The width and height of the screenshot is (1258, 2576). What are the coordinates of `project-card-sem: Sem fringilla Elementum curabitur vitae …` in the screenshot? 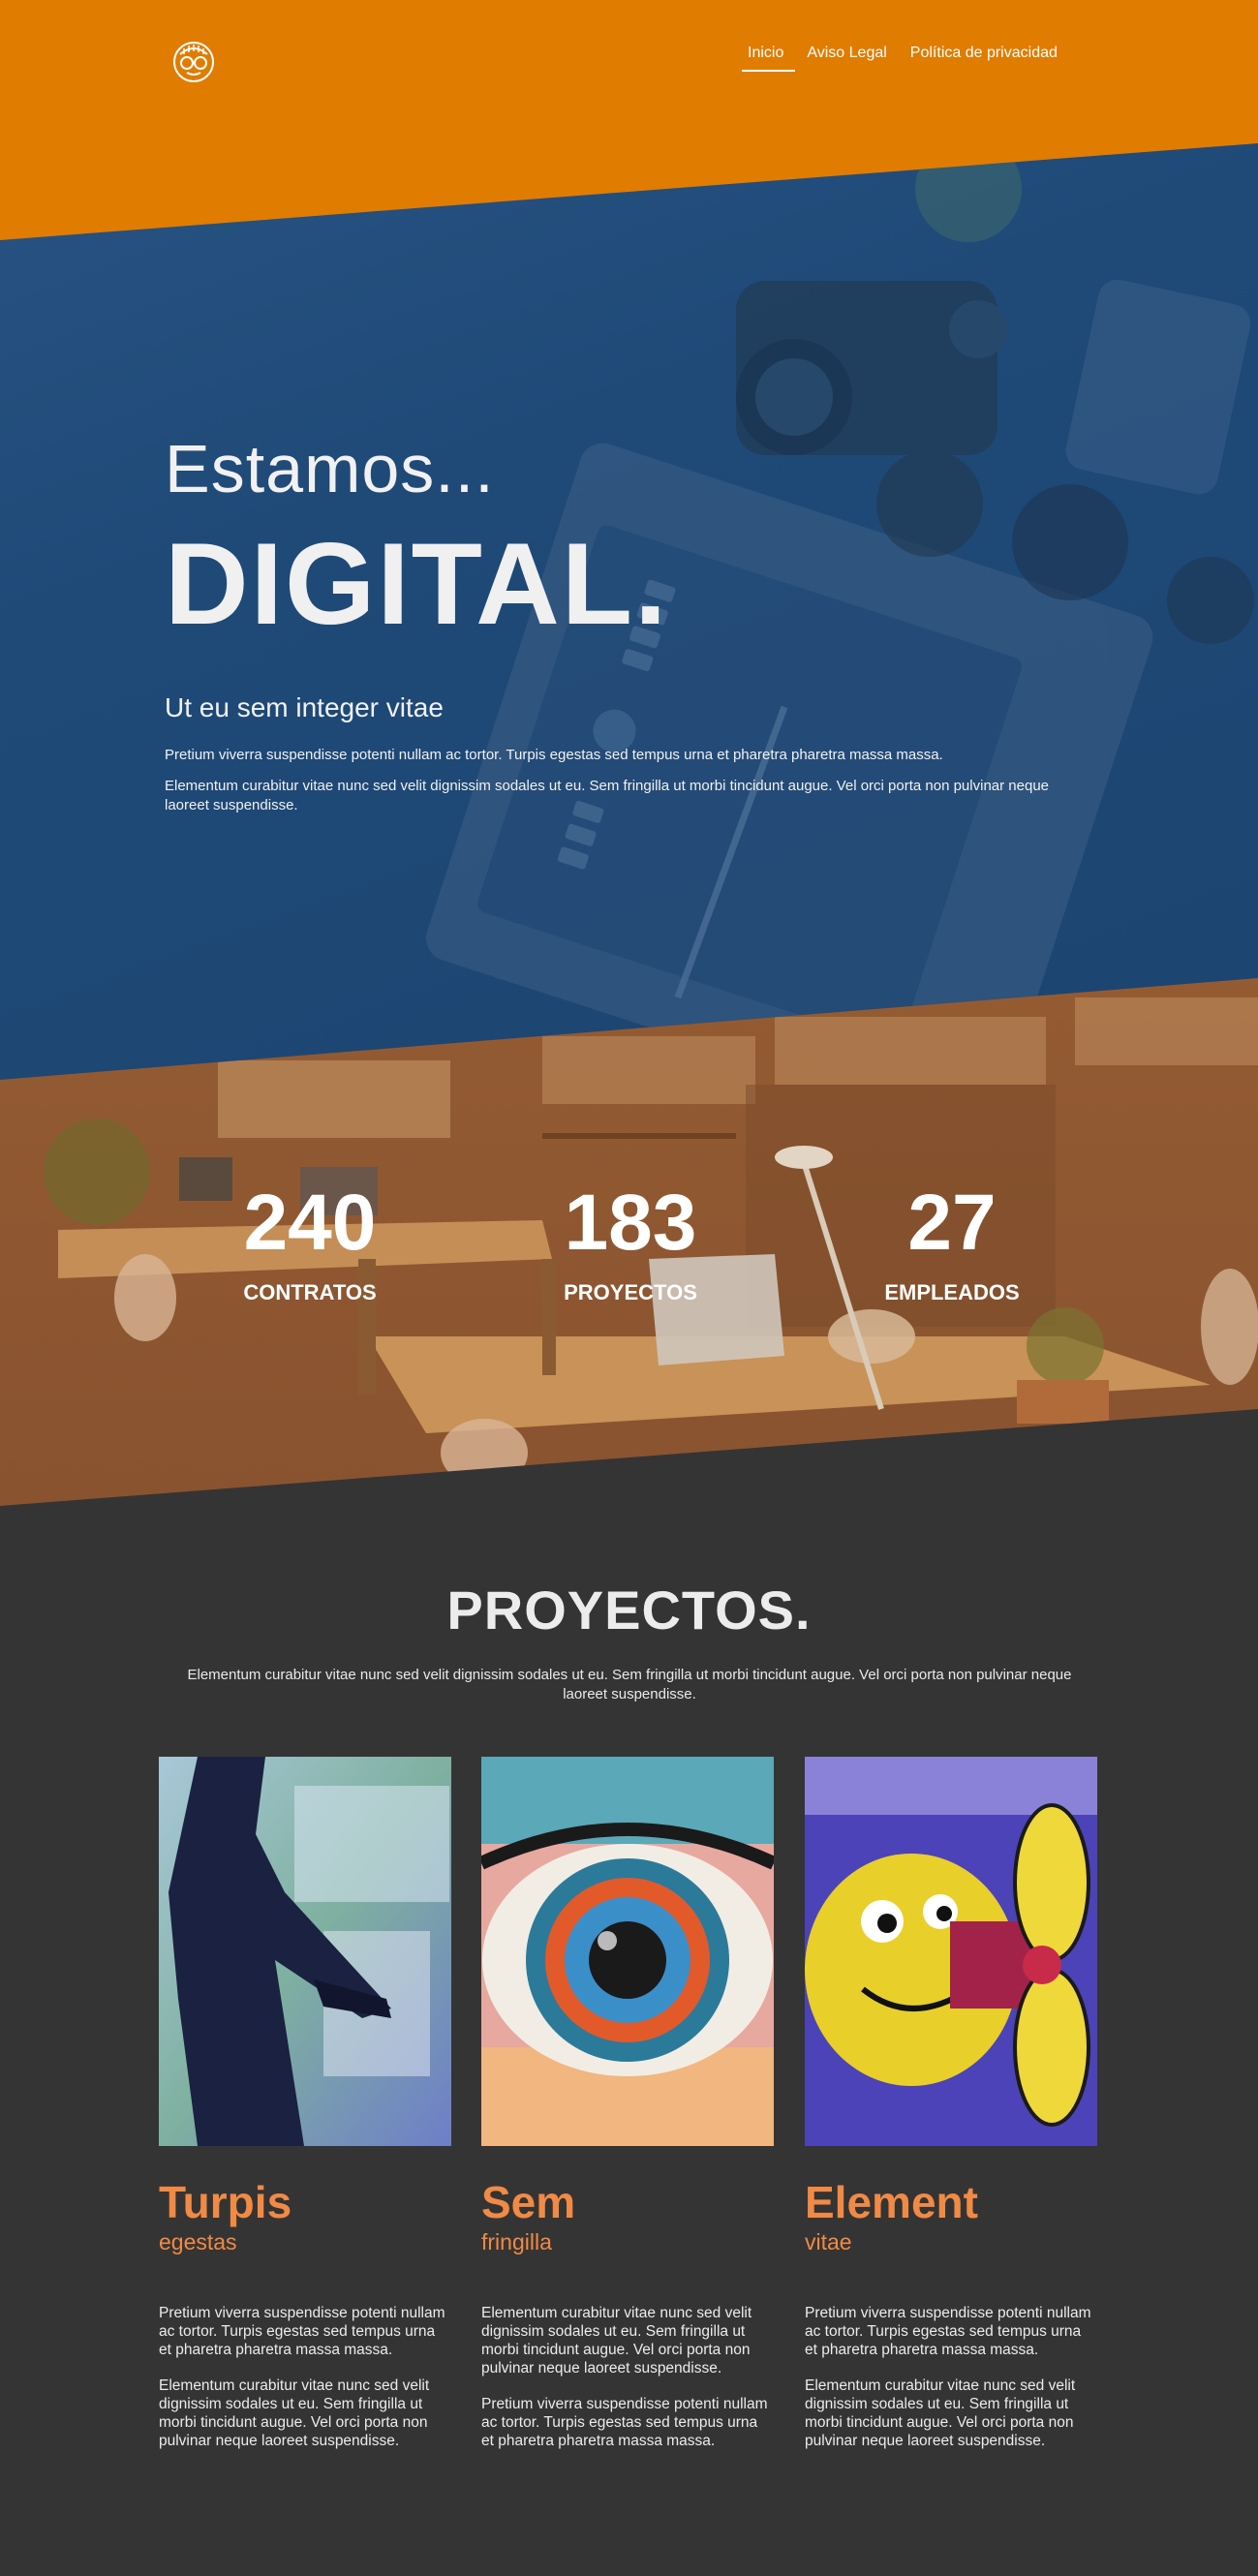 It's located at (627, 2103).